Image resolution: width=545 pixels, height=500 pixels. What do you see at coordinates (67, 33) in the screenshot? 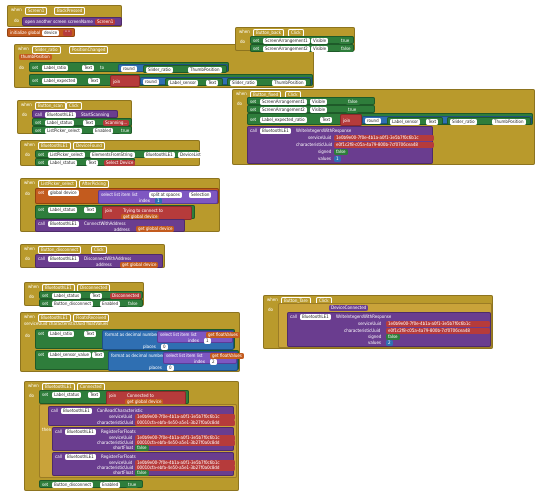
I see `init-value: " "` at bounding box center [67, 33].